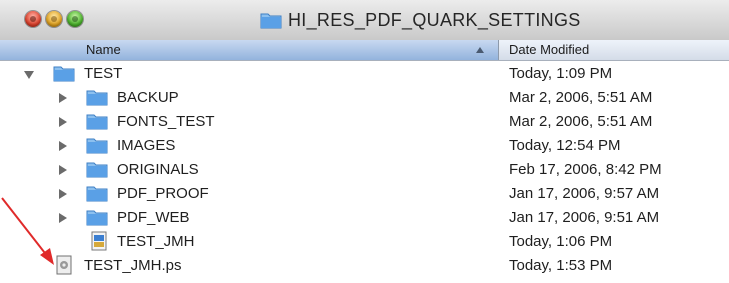 The height and width of the screenshot is (283, 729). What do you see at coordinates (158, 169) in the screenshot?
I see `file-name: ORIGINALS` at bounding box center [158, 169].